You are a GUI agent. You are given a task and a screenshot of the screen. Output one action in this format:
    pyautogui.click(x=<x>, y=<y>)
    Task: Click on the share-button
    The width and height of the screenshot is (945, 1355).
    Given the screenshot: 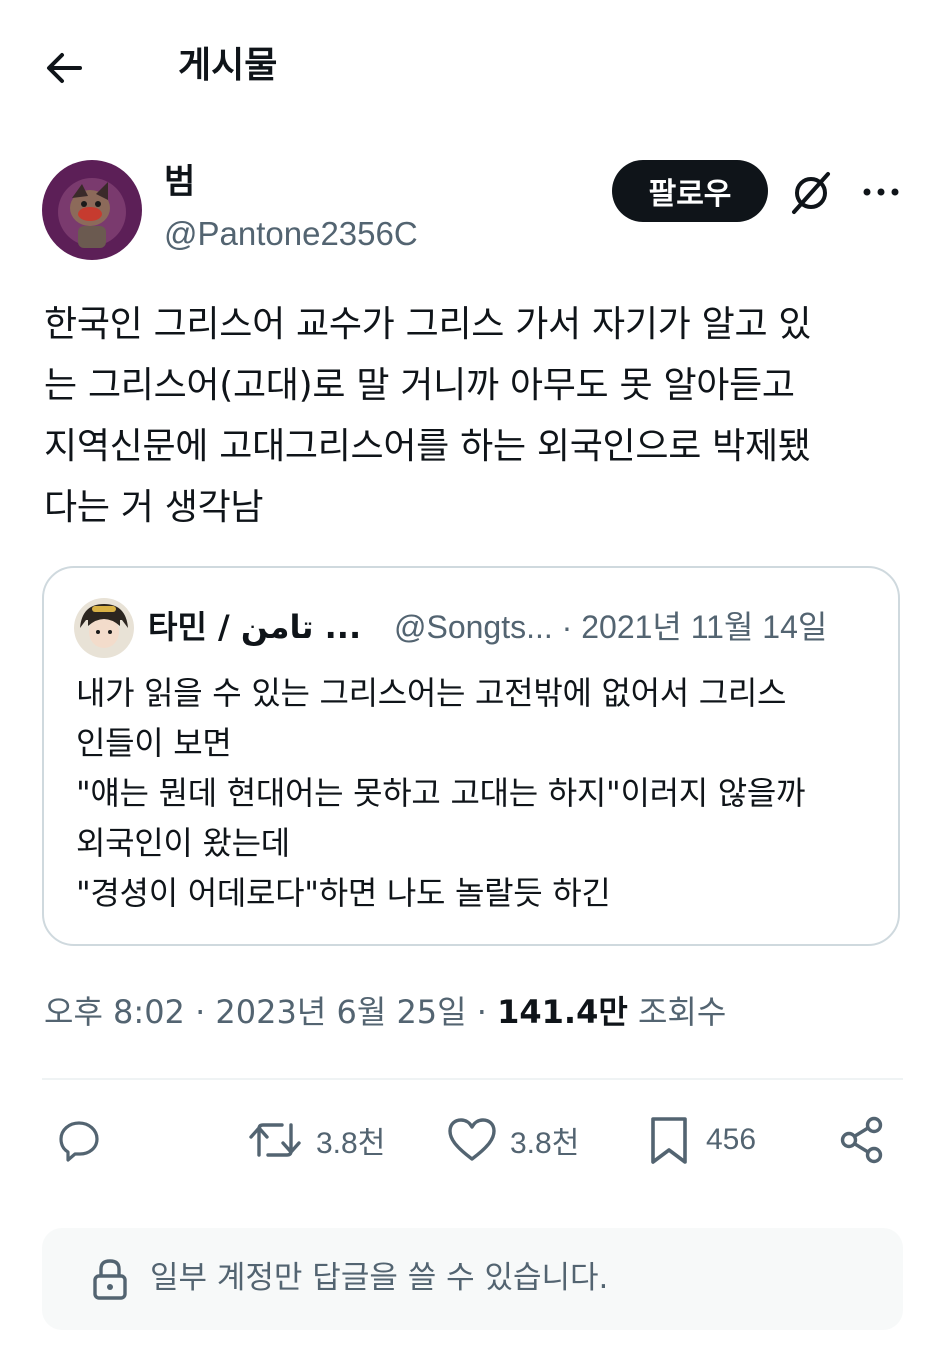 What is the action you would take?
    pyautogui.click(x=862, y=1140)
    